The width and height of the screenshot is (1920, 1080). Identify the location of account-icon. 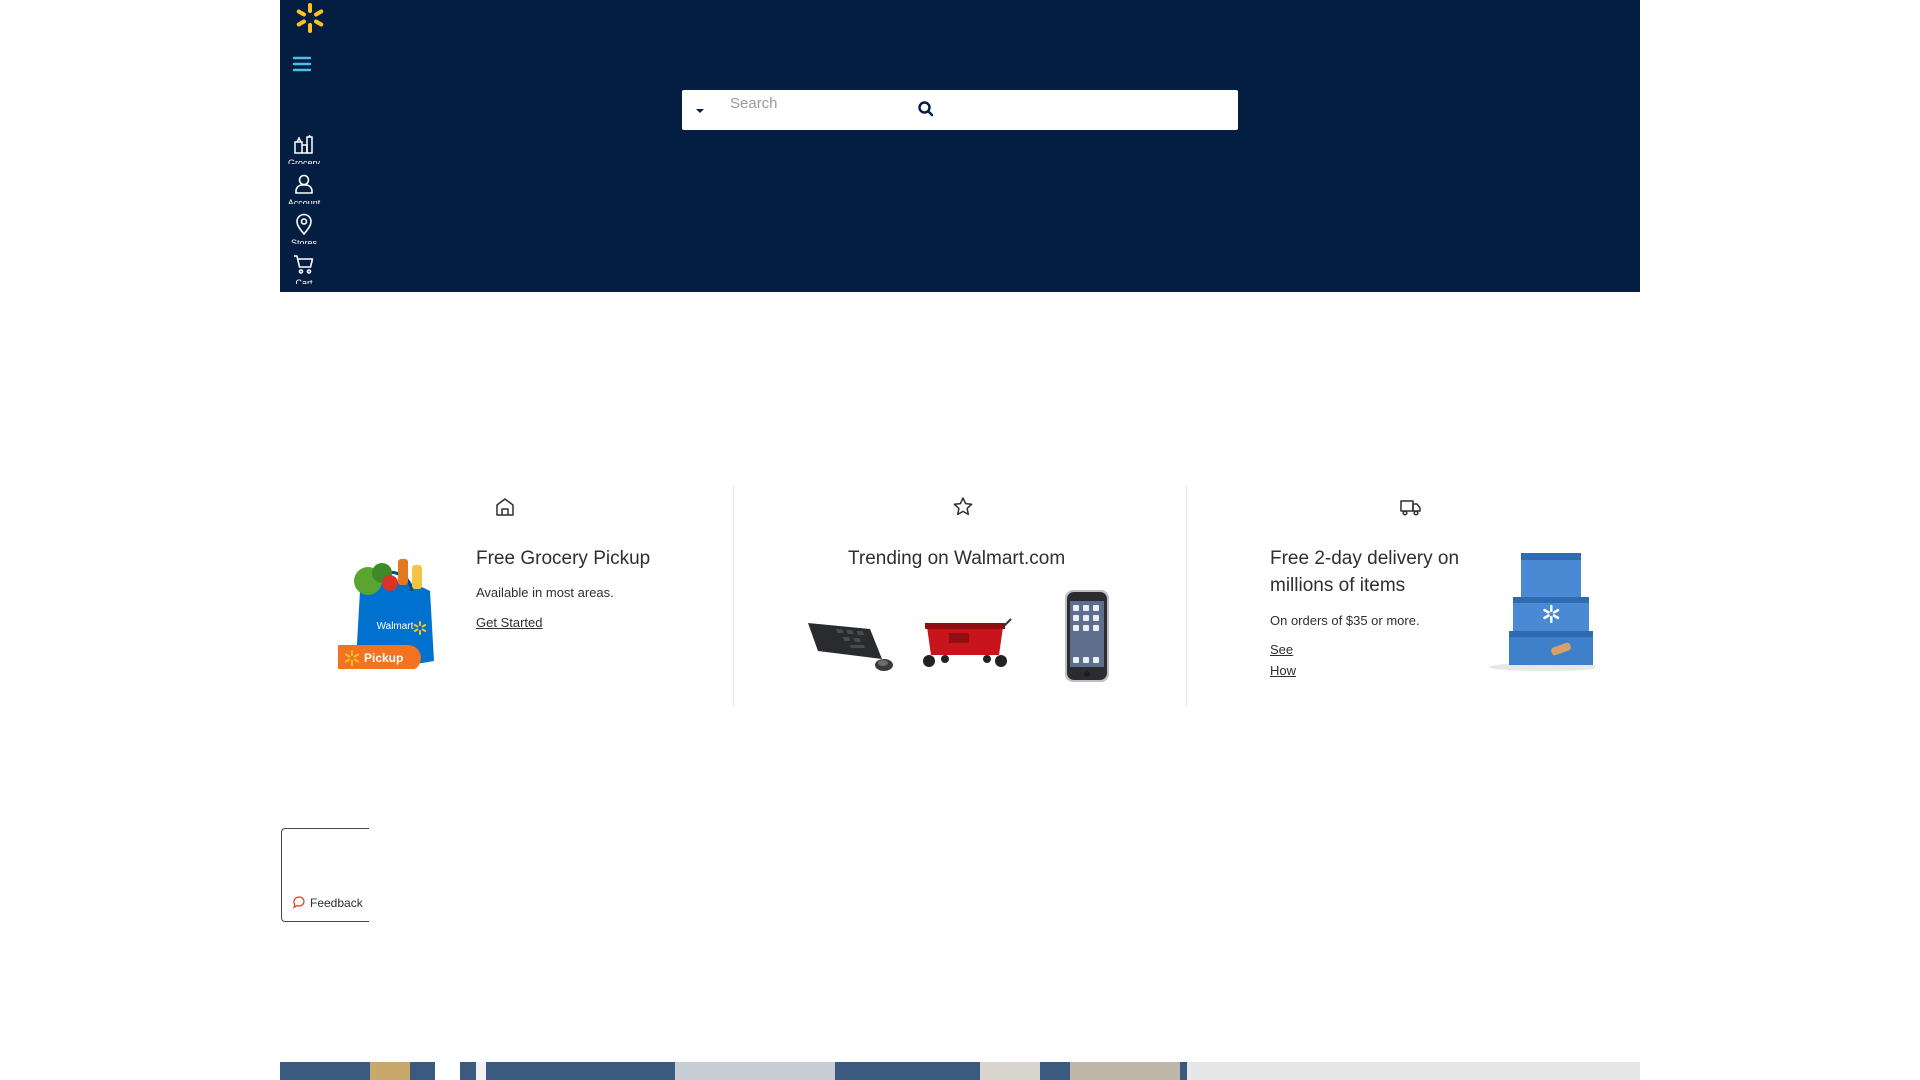
(304, 184).